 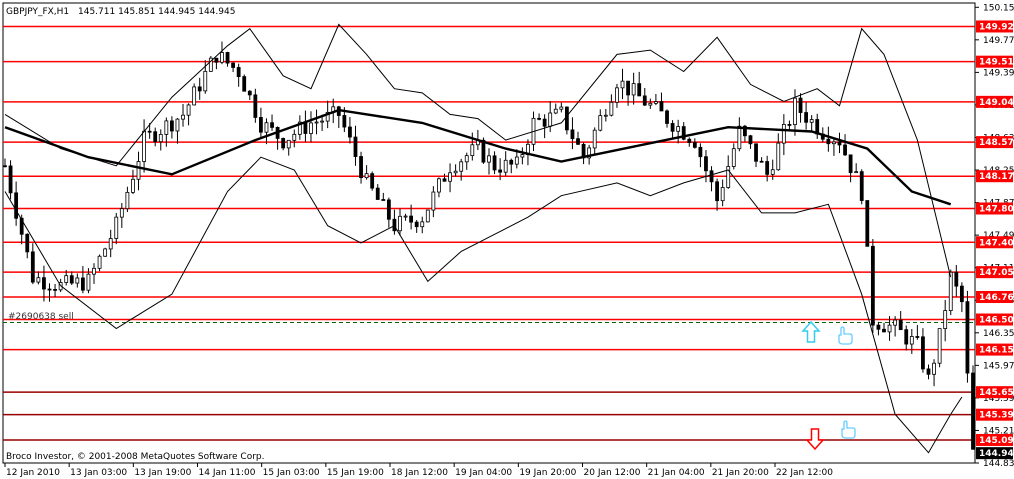 What do you see at coordinates (804, 473) in the screenshot?
I see `x-tick-label: 22 Jan 12:00` at bounding box center [804, 473].